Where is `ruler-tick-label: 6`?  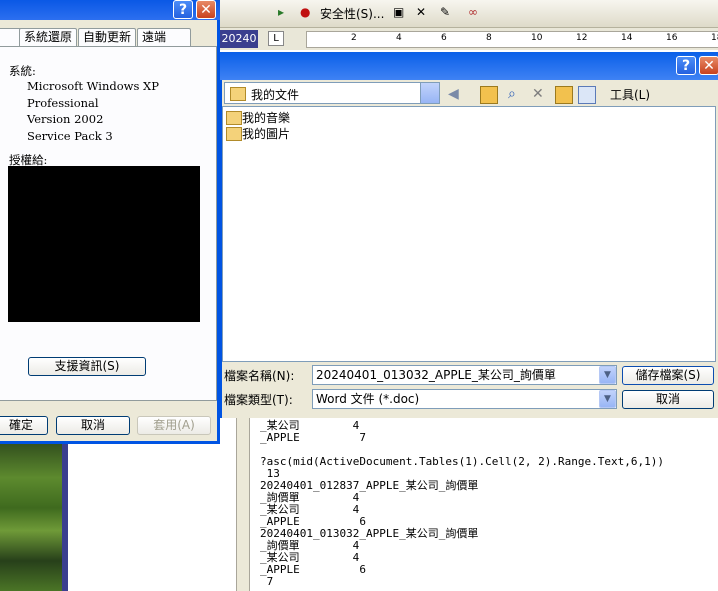
ruler-tick-label: 6 is located at coordinates (444, 38).